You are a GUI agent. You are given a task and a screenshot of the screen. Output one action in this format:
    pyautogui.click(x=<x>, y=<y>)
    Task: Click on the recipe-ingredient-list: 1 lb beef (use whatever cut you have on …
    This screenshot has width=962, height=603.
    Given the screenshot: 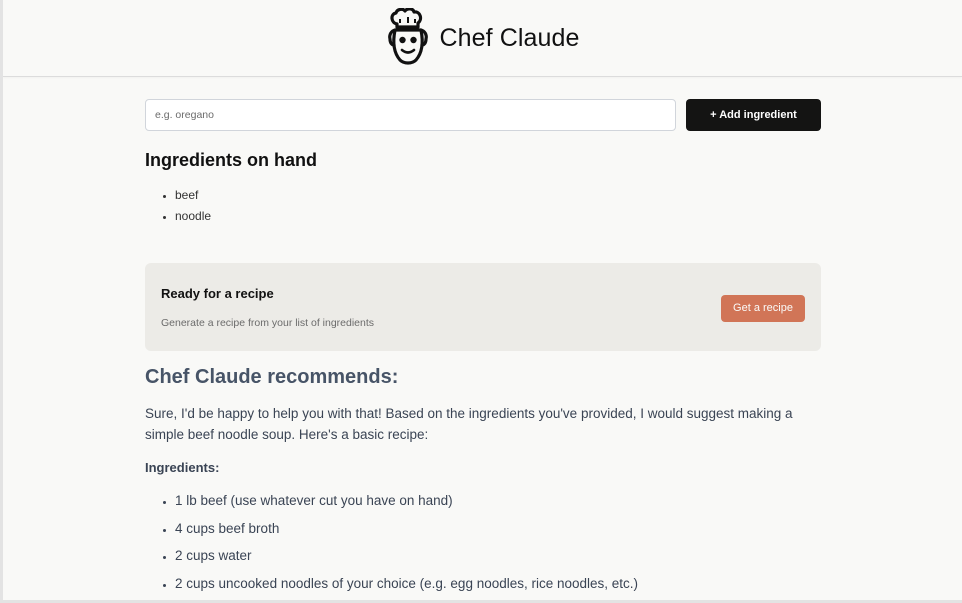 What is the action you would take?
    pyautogui.click(x=483, y=542)
    